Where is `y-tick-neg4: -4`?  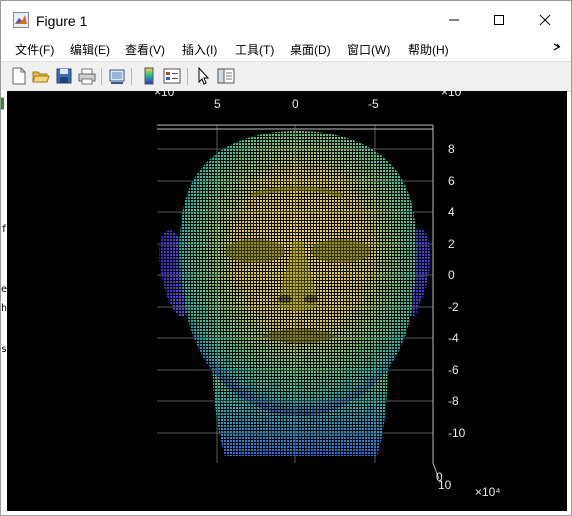 y-tick-neg4: -4 is located at coordinates (453, 338).